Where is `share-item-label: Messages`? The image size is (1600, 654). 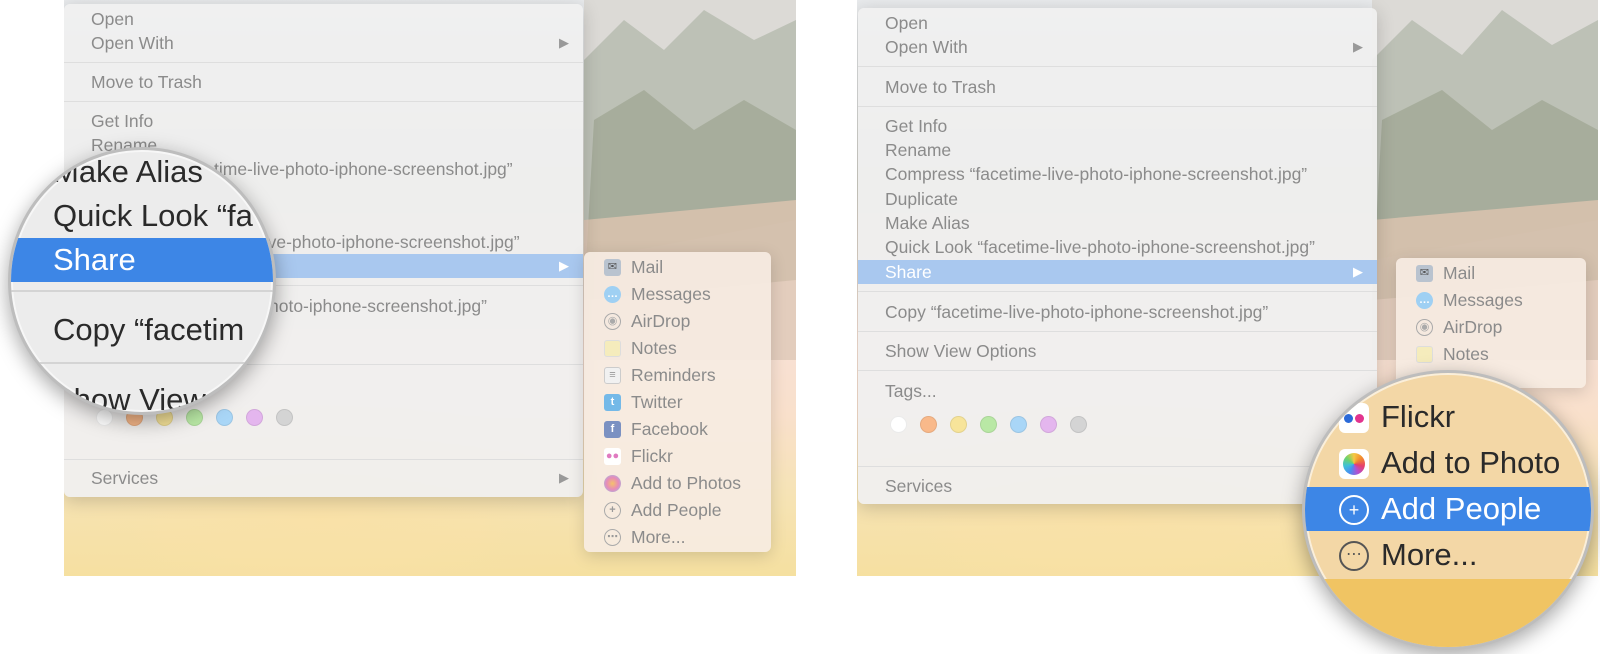
share-item-label: Messages is located at coordinates (1483, 300).